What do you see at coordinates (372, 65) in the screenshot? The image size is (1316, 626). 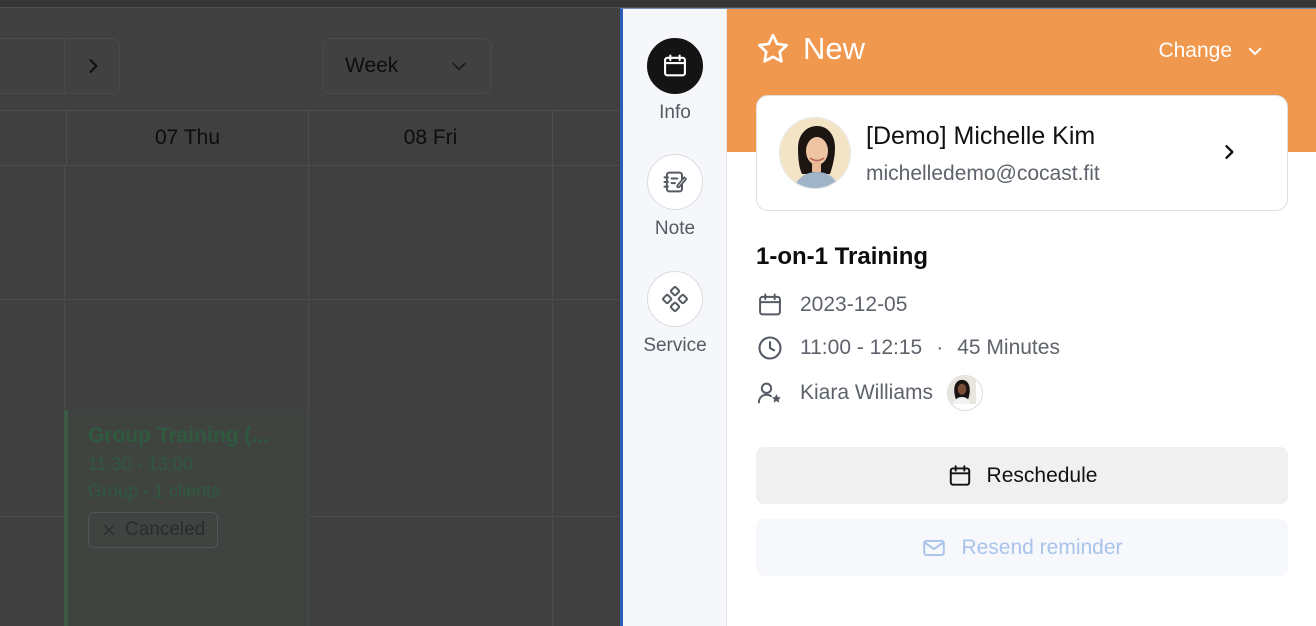 I see `view-select-value: Week` at bounding box center [372, 65].